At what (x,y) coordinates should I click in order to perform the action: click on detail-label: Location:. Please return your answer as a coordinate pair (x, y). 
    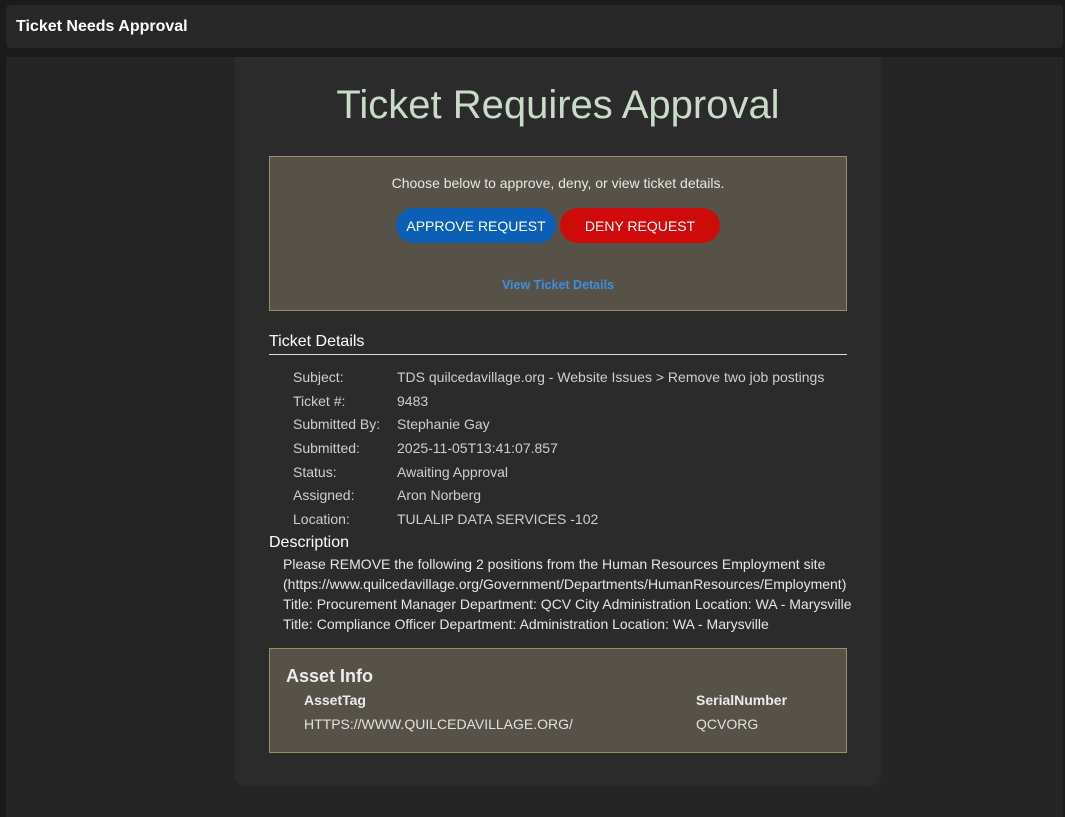
    Looking at the image, I should click on (321, 519).